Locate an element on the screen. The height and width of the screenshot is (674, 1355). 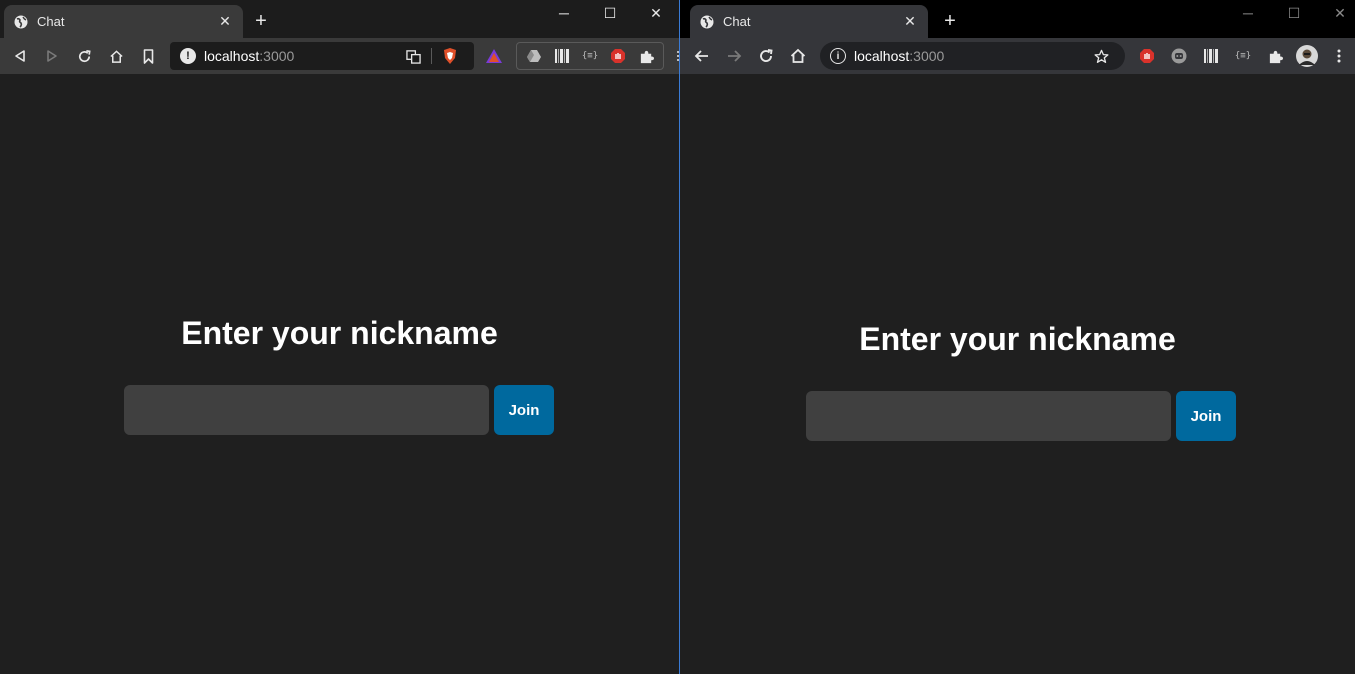
back-arrow-icon is located at coordinates (702, 56).